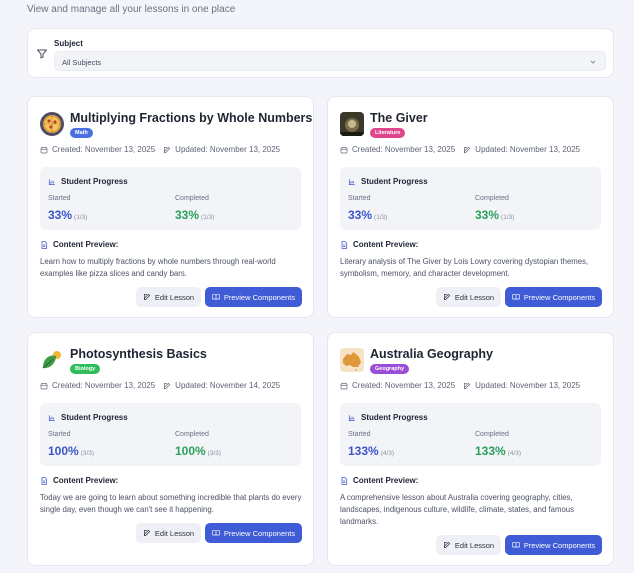 The width and height of the screenshot is (634, 573). What do you see at coordinates (191, 118) in the screenshot?
I see `lesson-title: Multiplying Fractions by Whole Numbers` at bounding box center [191, 118].